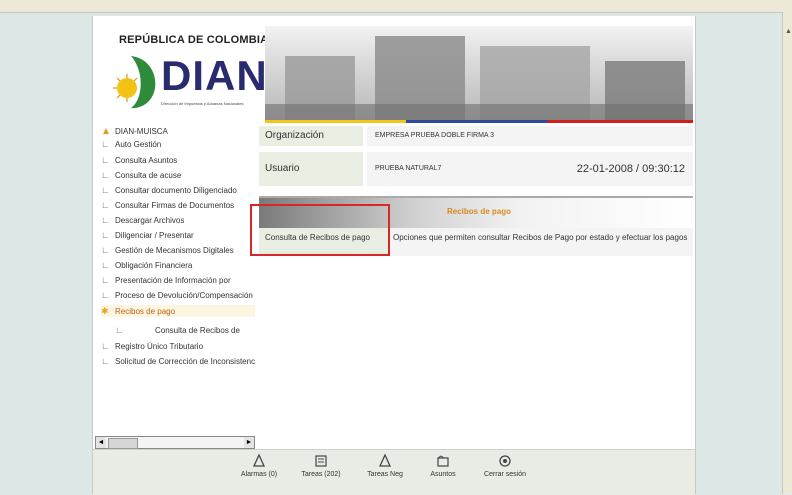 Image resolution: width=792 pixels, height=495 pixels. I want to click on country-title: REPÚBLICA DE COLOMBIA, so click(194, 40).